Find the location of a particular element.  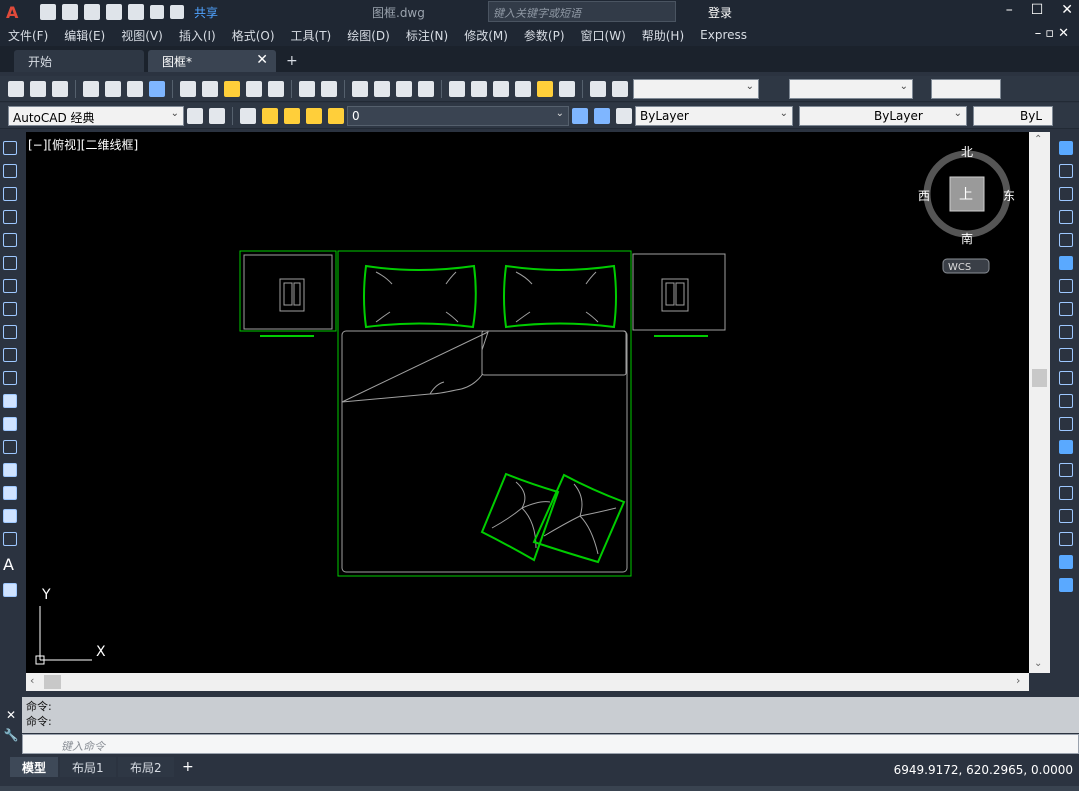

layer-previous-icon is located at coordinates (602, 115).